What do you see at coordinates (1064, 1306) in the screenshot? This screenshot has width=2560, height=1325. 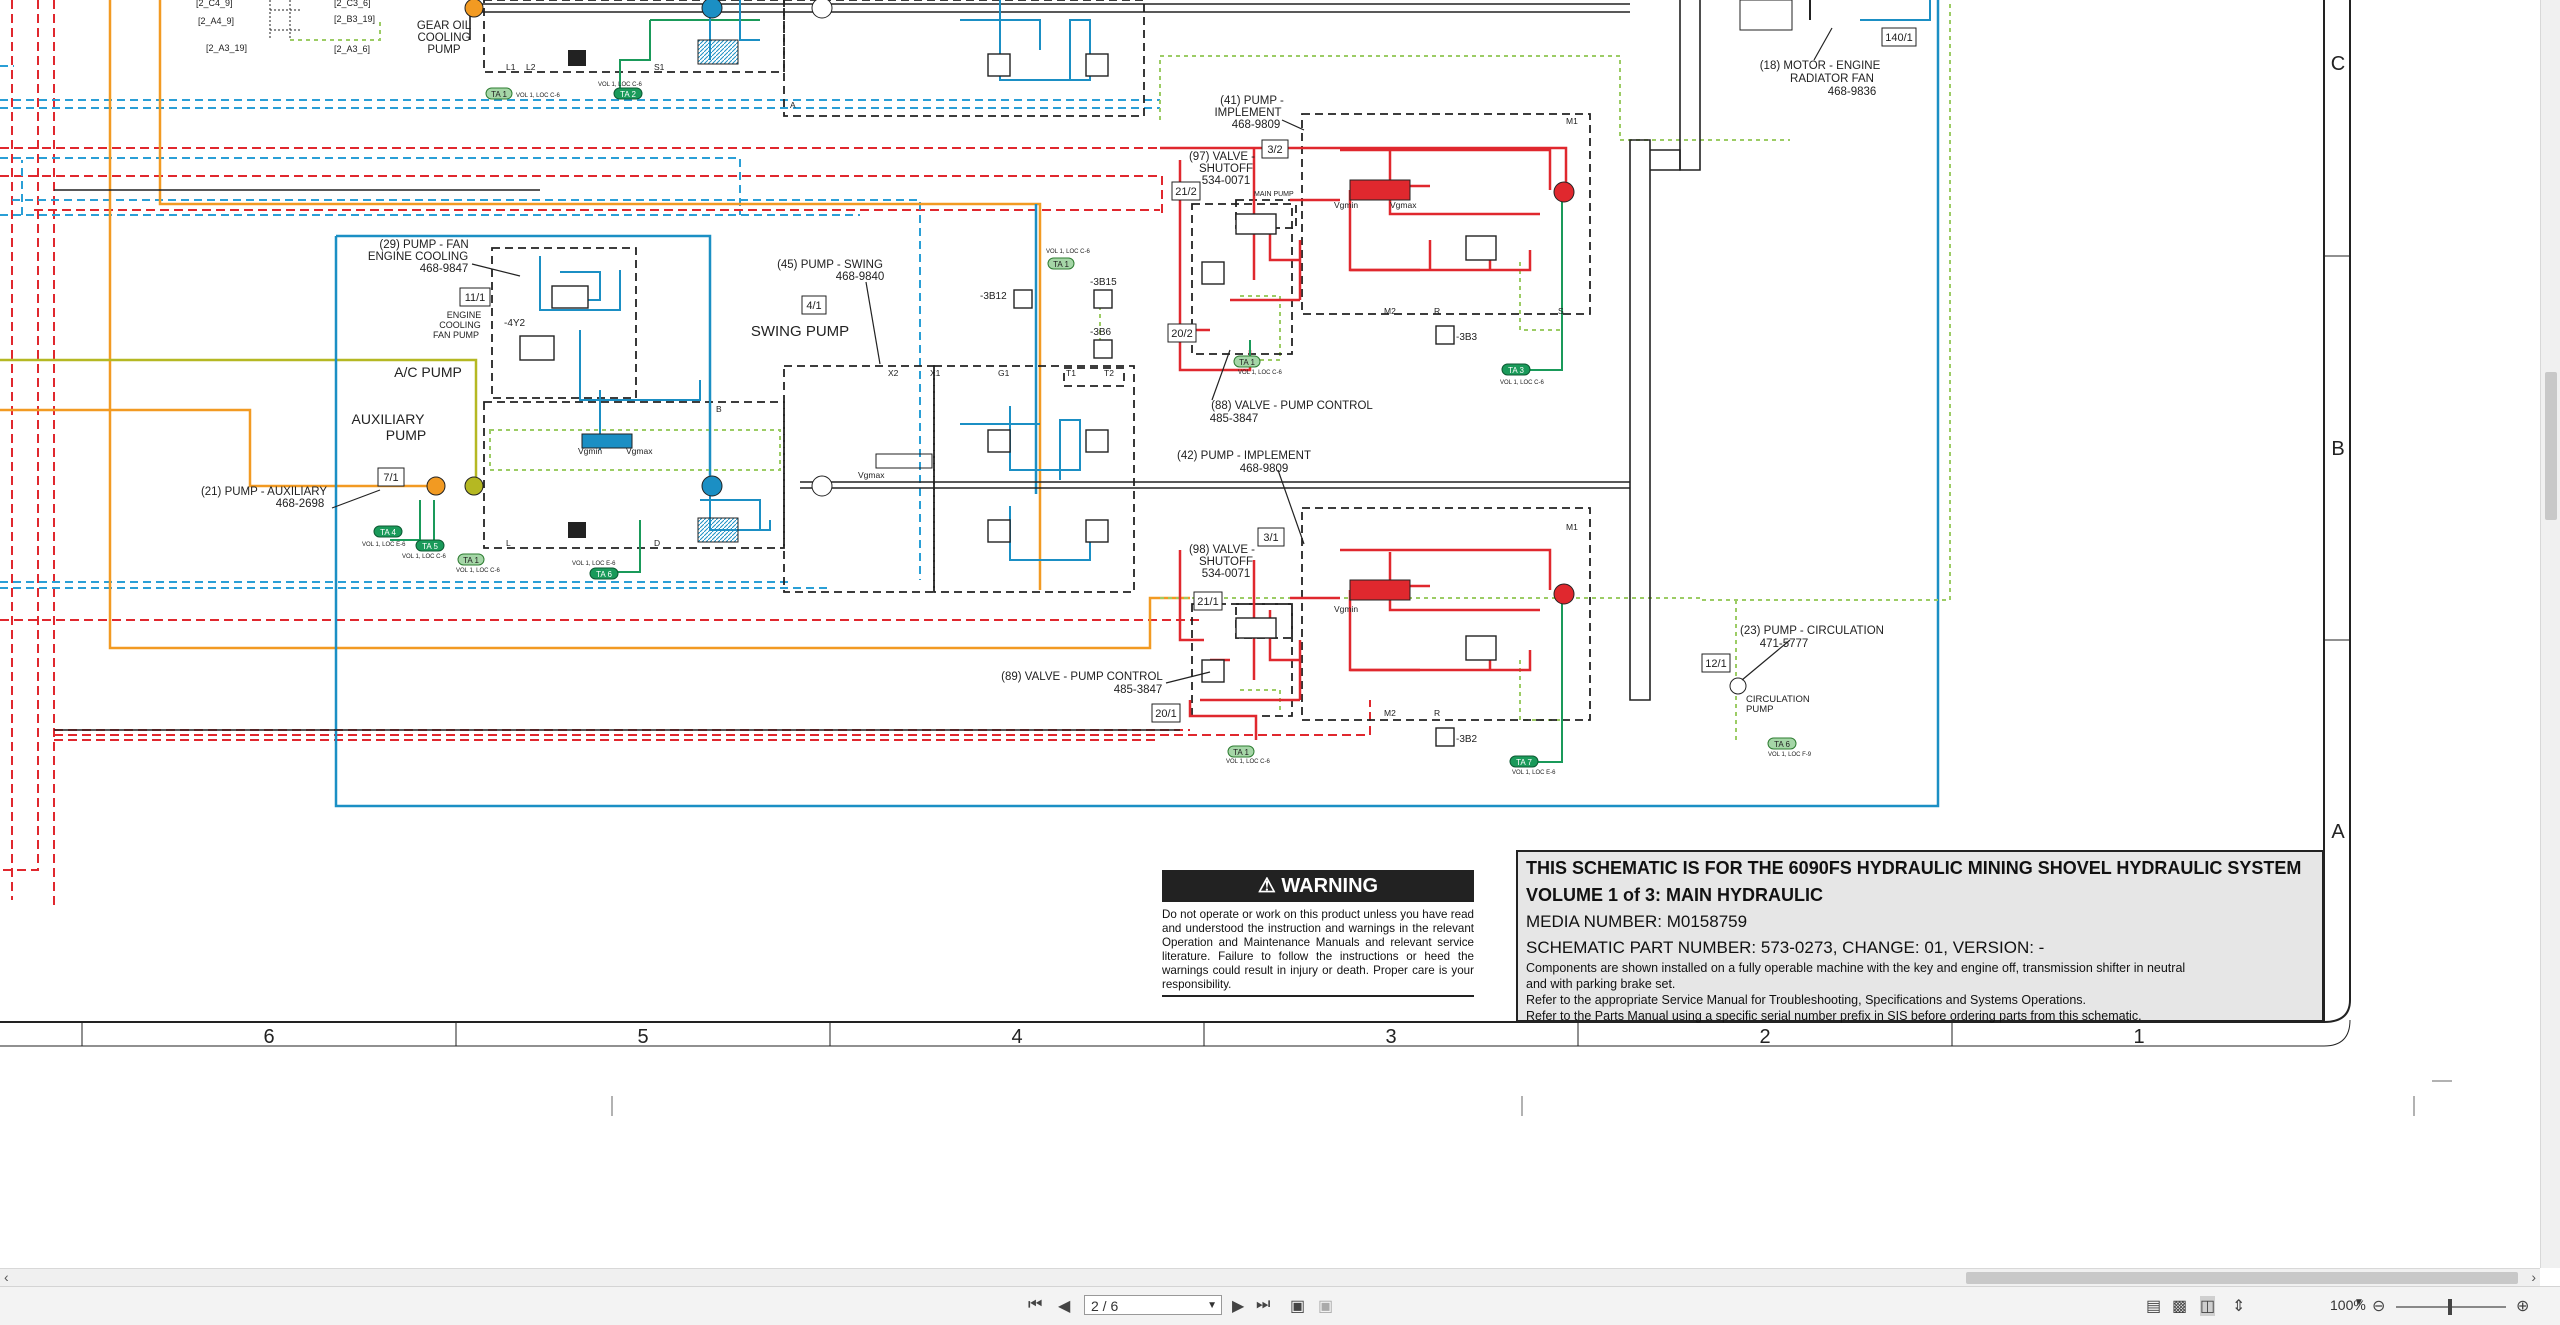 I see `prev-page-icon: ◀` at bounding box center [1064, 1306].